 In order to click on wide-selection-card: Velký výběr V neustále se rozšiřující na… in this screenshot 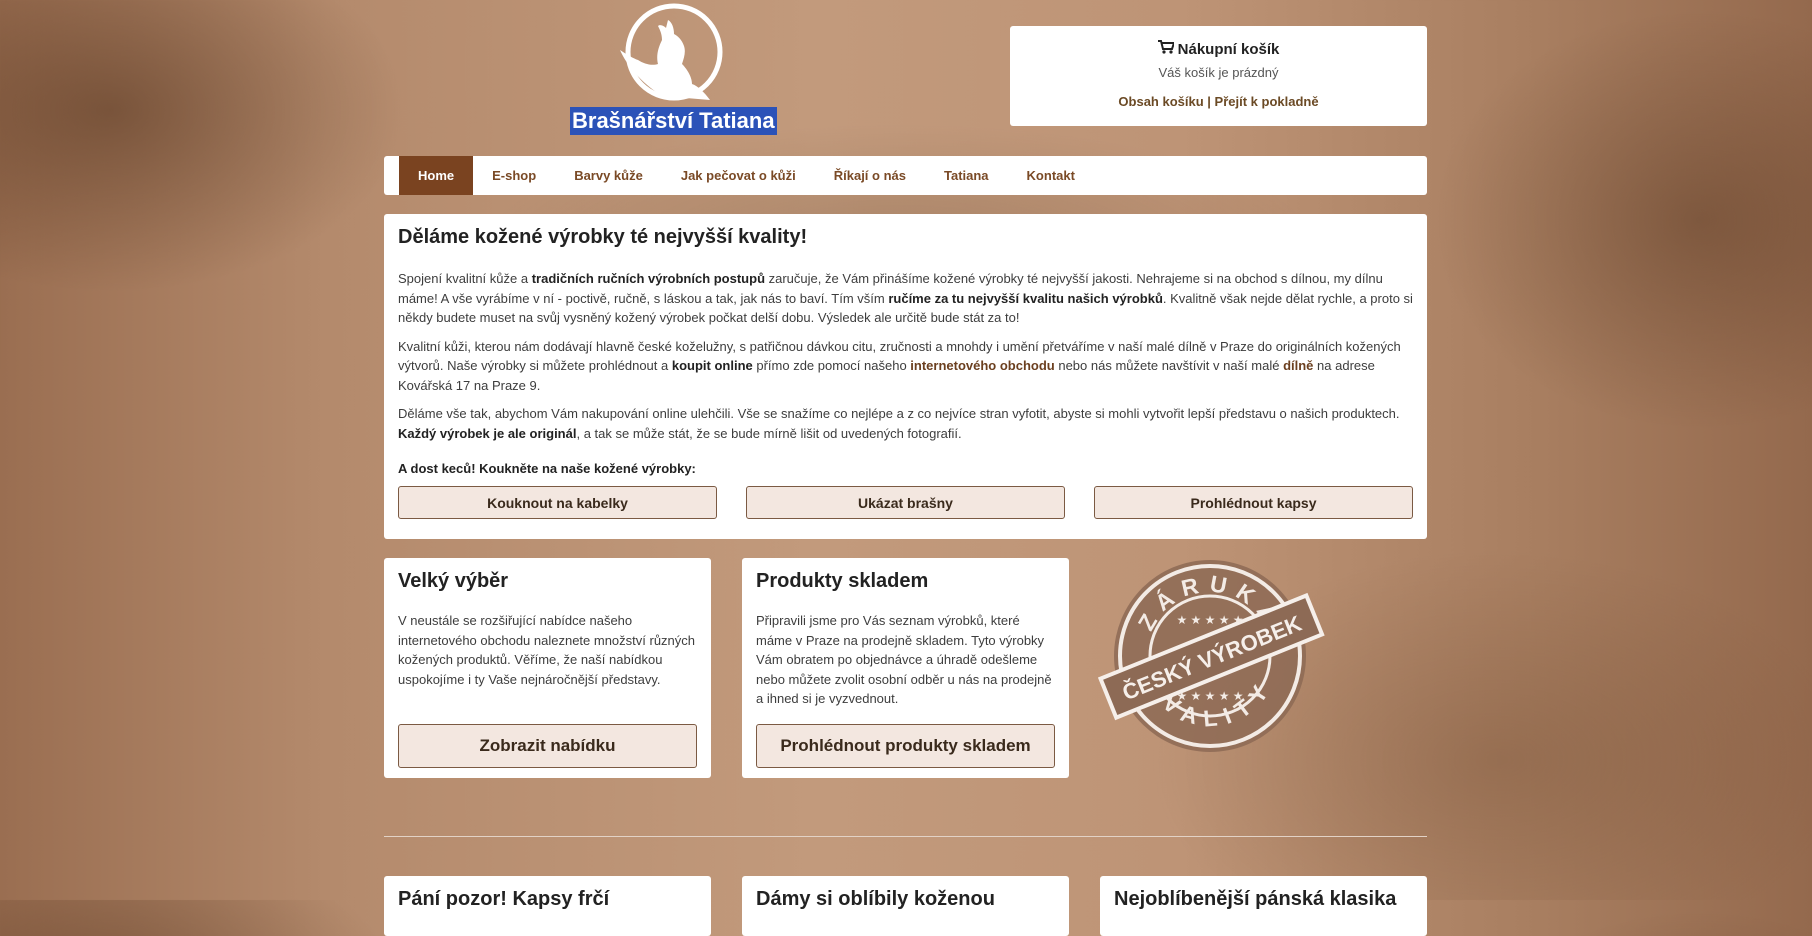, I will do `click(547, 668)`.